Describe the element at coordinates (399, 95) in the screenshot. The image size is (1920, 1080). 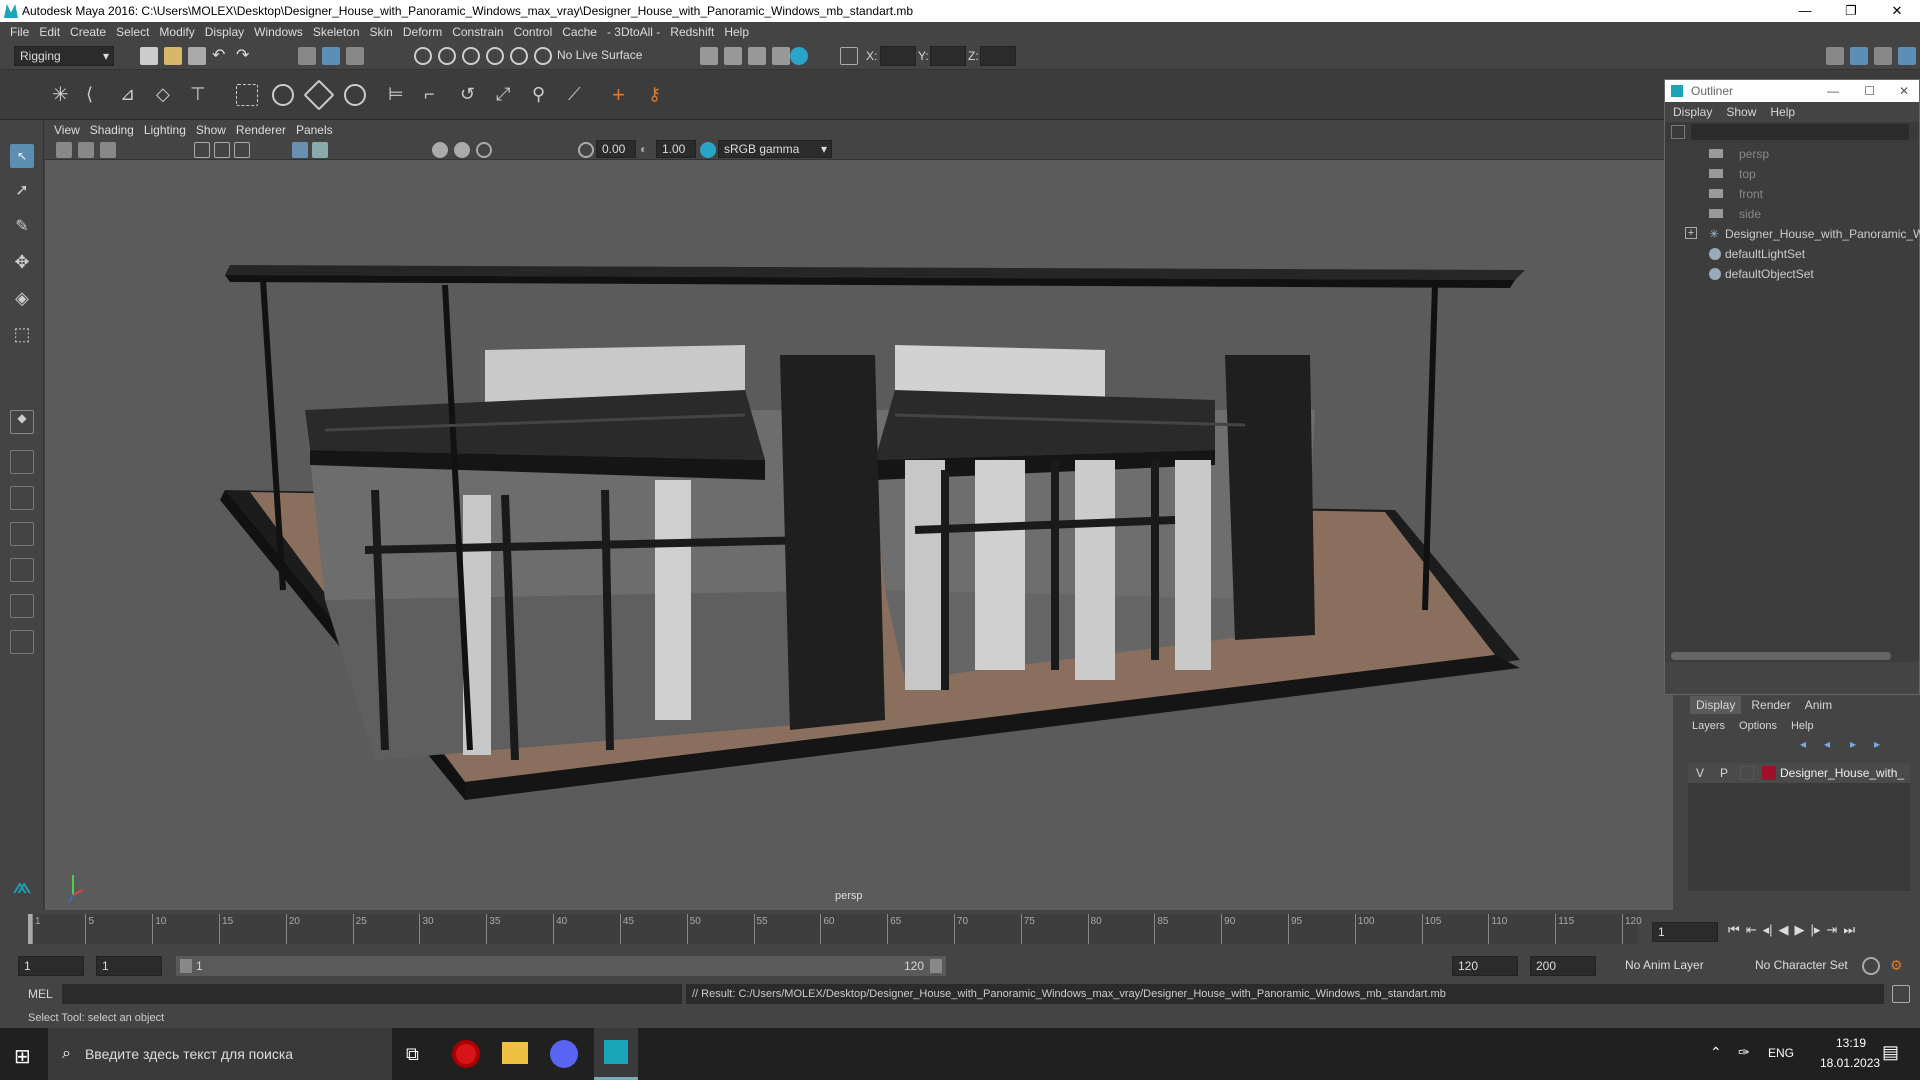
I see `point-constraint-icon: ⊨` at that location.